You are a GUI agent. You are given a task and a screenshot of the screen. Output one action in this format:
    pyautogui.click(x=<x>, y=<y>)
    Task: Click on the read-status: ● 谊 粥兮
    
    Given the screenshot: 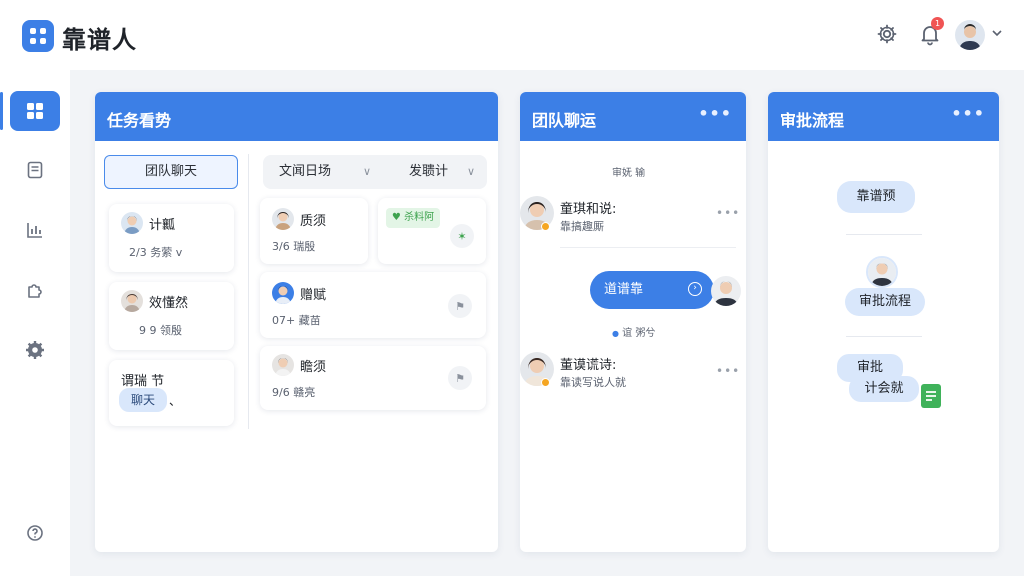 What is the action you would take?
    pyautogui.click(x=633, y=331)
    